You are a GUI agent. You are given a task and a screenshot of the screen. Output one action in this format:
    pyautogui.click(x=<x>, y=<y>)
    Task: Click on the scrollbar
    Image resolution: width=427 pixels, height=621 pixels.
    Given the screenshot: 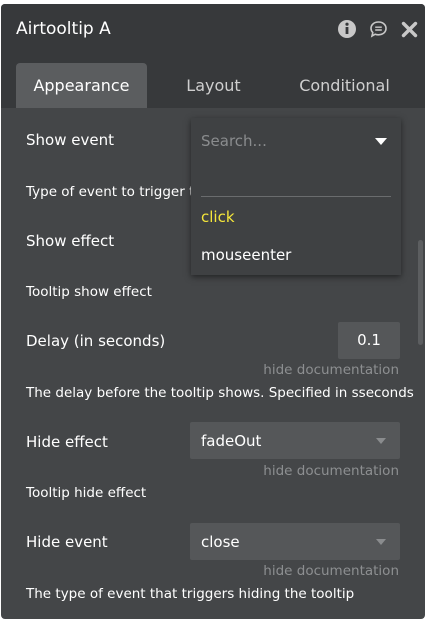 What is the action you would take?
    pyautogui.click(x=420, y=292)
    